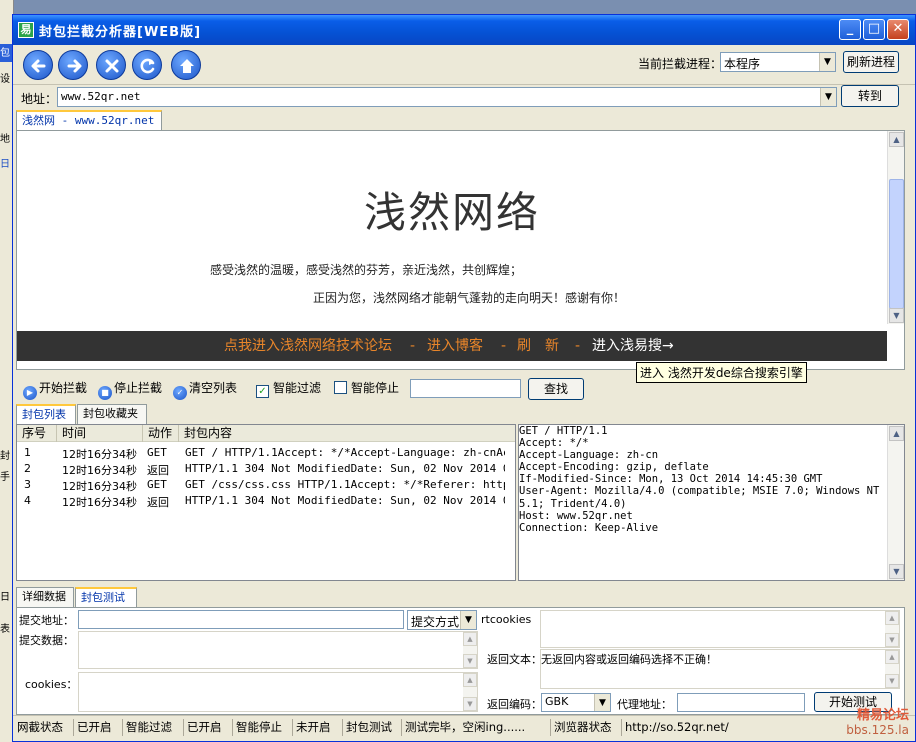 The height and width of the screenshot is (742, 916). What do you see at coordinates (205, 389) in the screenshot?
I see `clear-list-button: ✓ 清空列表` at bounding box center [205, 389].